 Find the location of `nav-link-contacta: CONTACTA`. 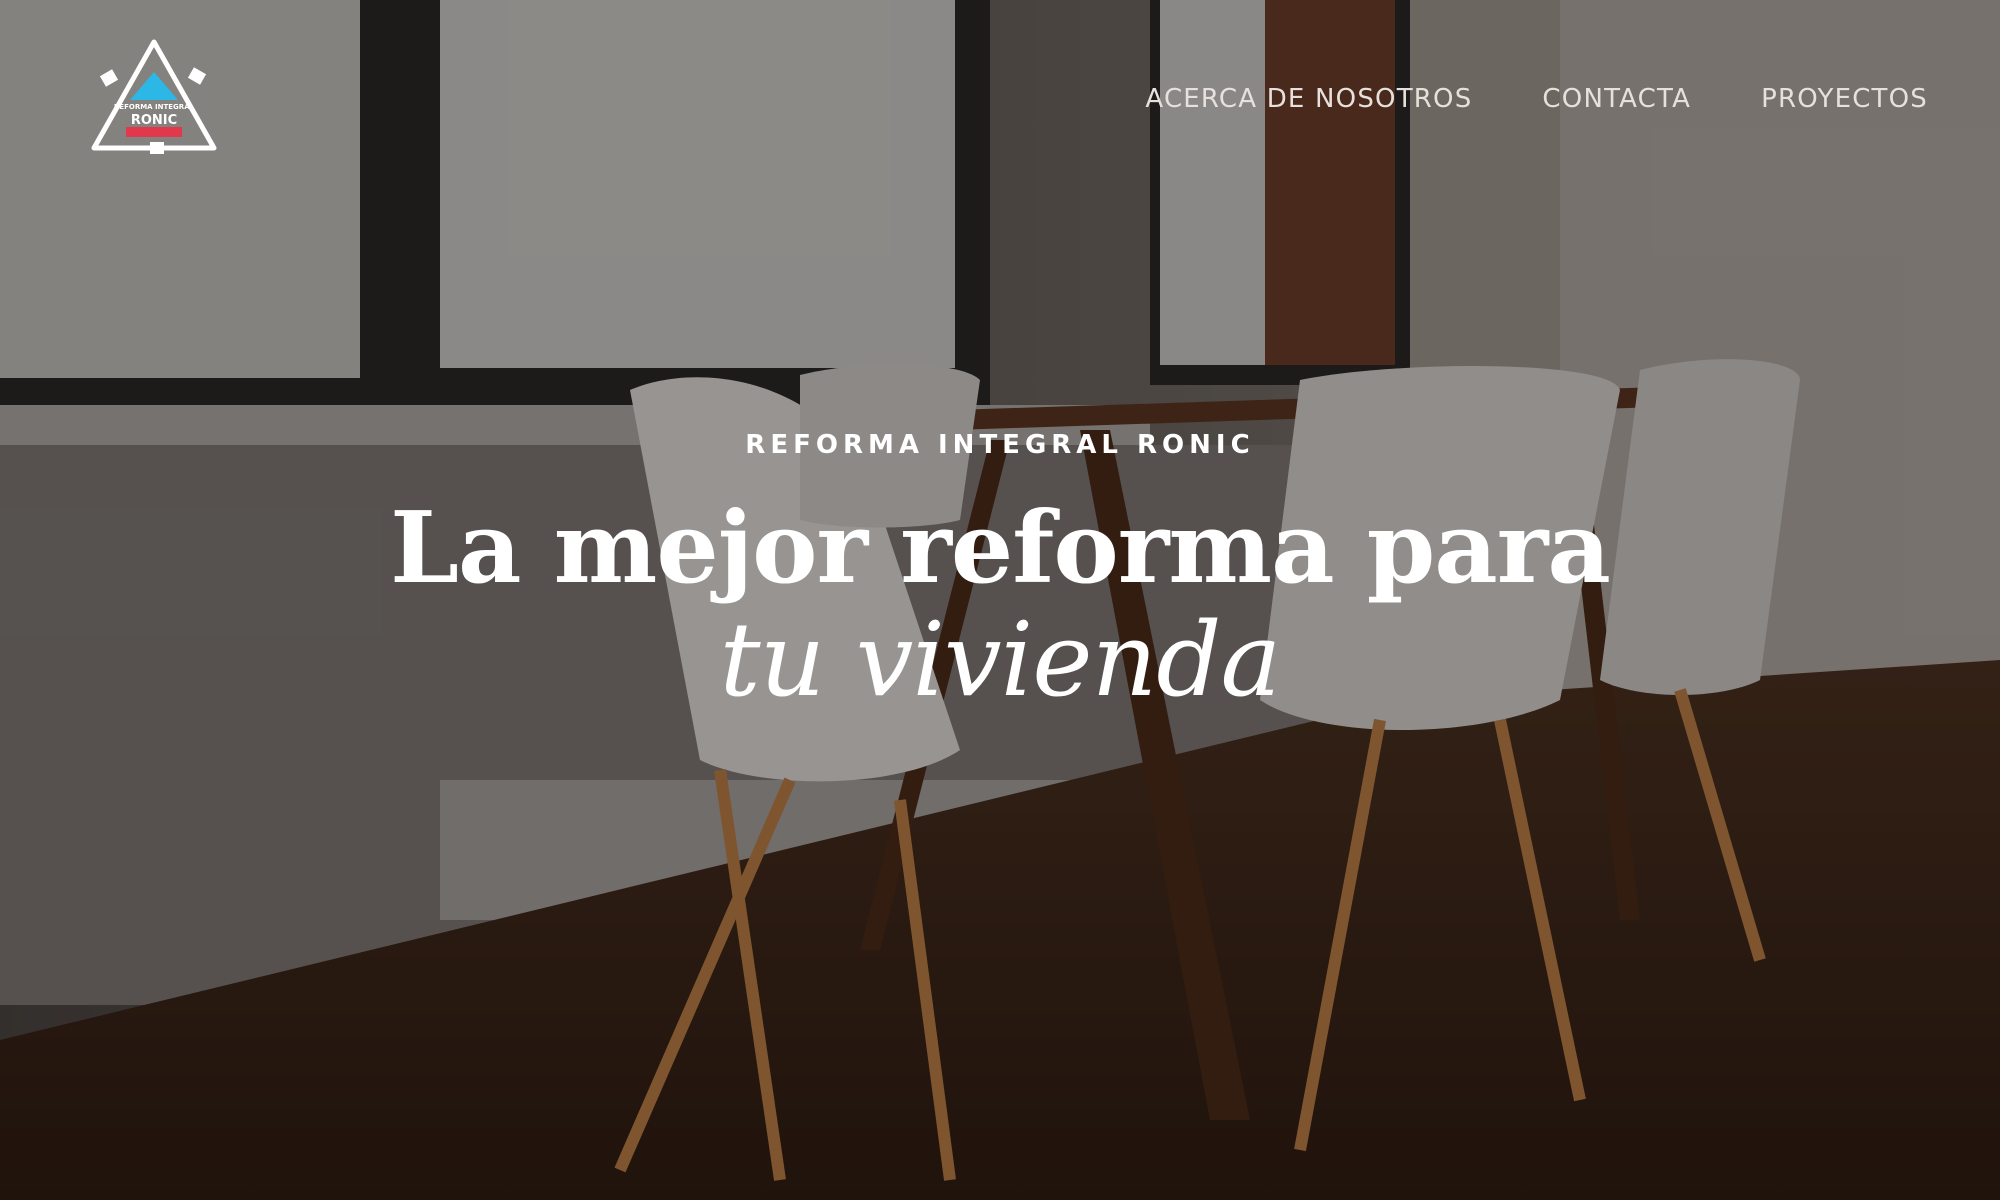

nav-link-contacta: CONTACTA is located at coordinates (1616, 99).